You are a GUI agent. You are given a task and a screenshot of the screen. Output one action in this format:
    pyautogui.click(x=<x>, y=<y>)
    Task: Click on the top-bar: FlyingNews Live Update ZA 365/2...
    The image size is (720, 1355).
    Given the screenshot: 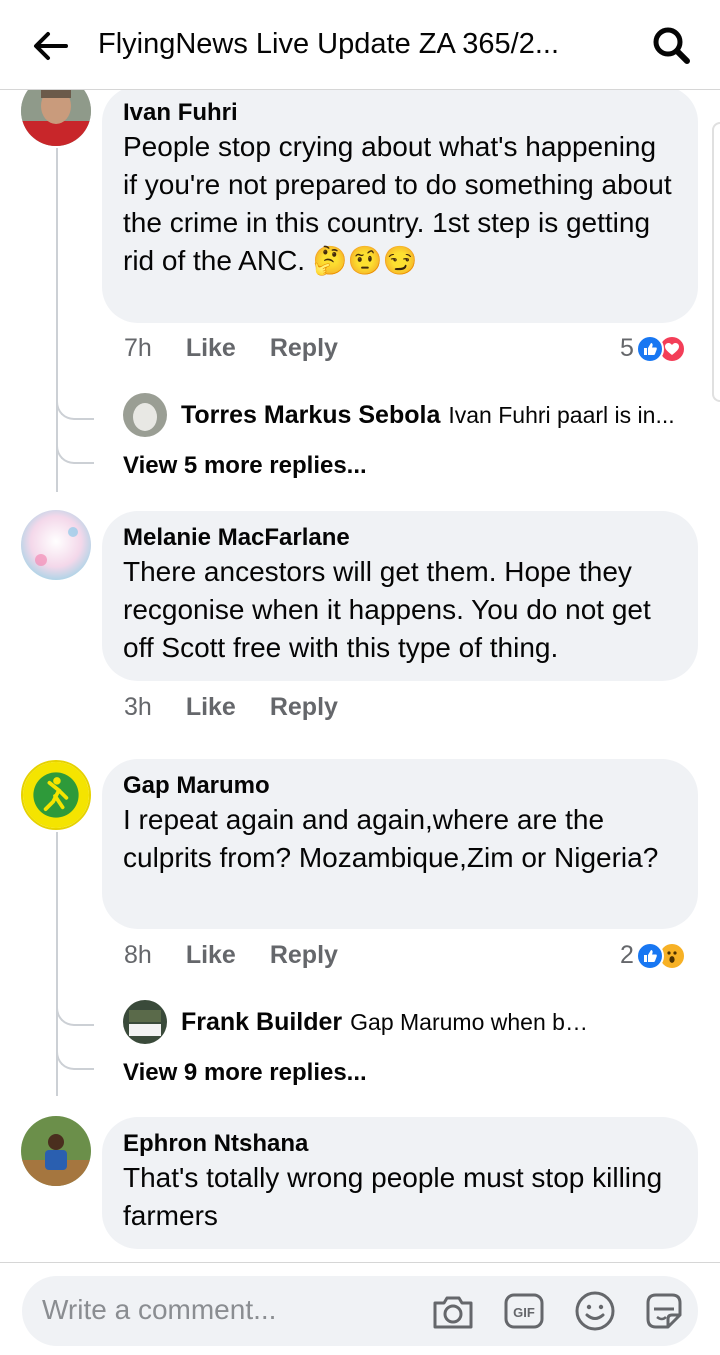 What is the action you would take?
    pyautogui.click(x=360, y=45)
    